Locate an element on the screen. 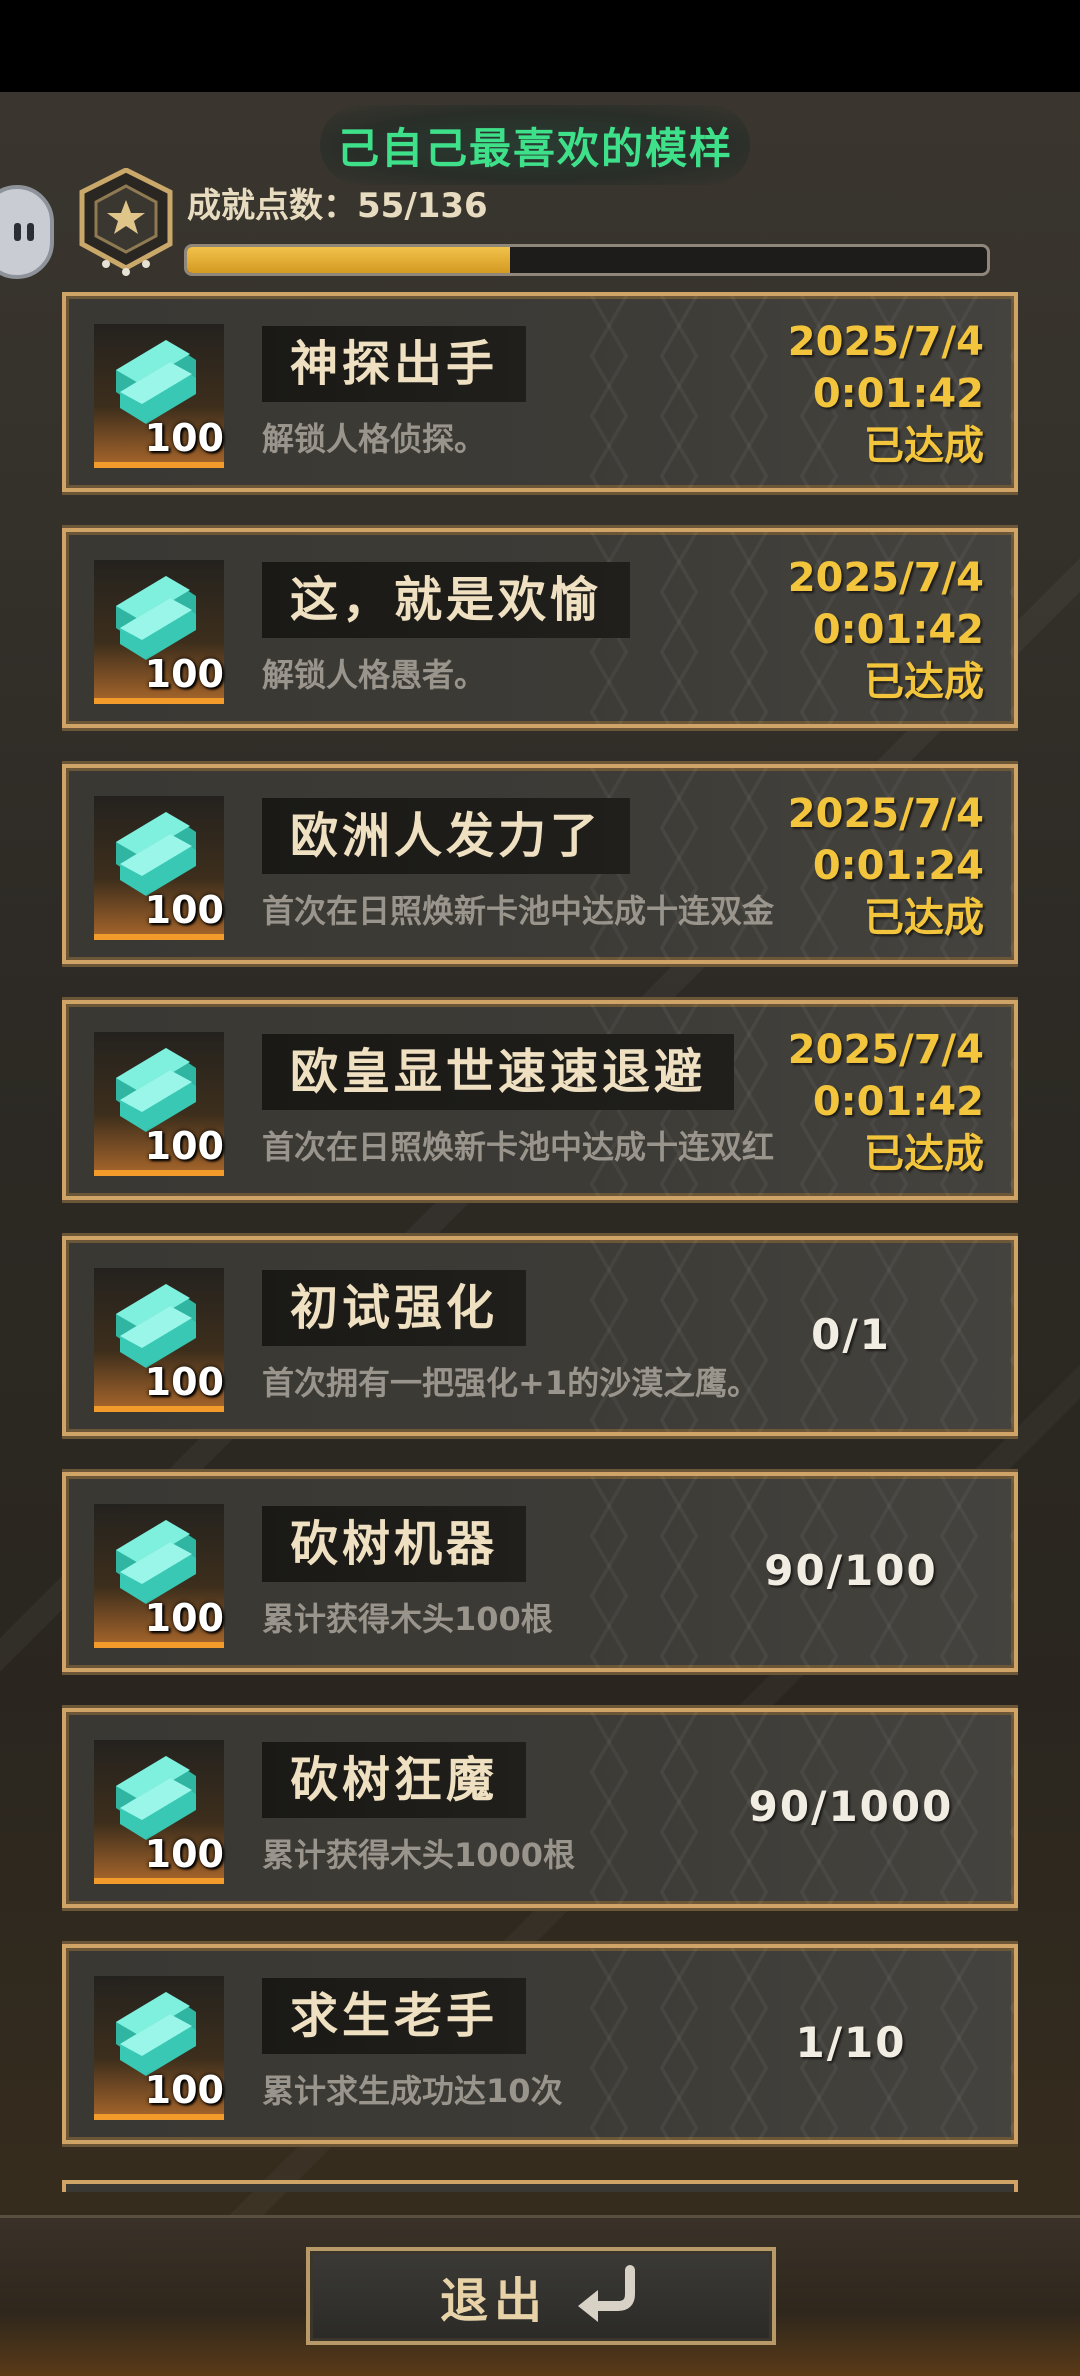 The image size is (1080, 2376). achievement-description: 累计获得木头100根 is located at coordinates (407, 1619).